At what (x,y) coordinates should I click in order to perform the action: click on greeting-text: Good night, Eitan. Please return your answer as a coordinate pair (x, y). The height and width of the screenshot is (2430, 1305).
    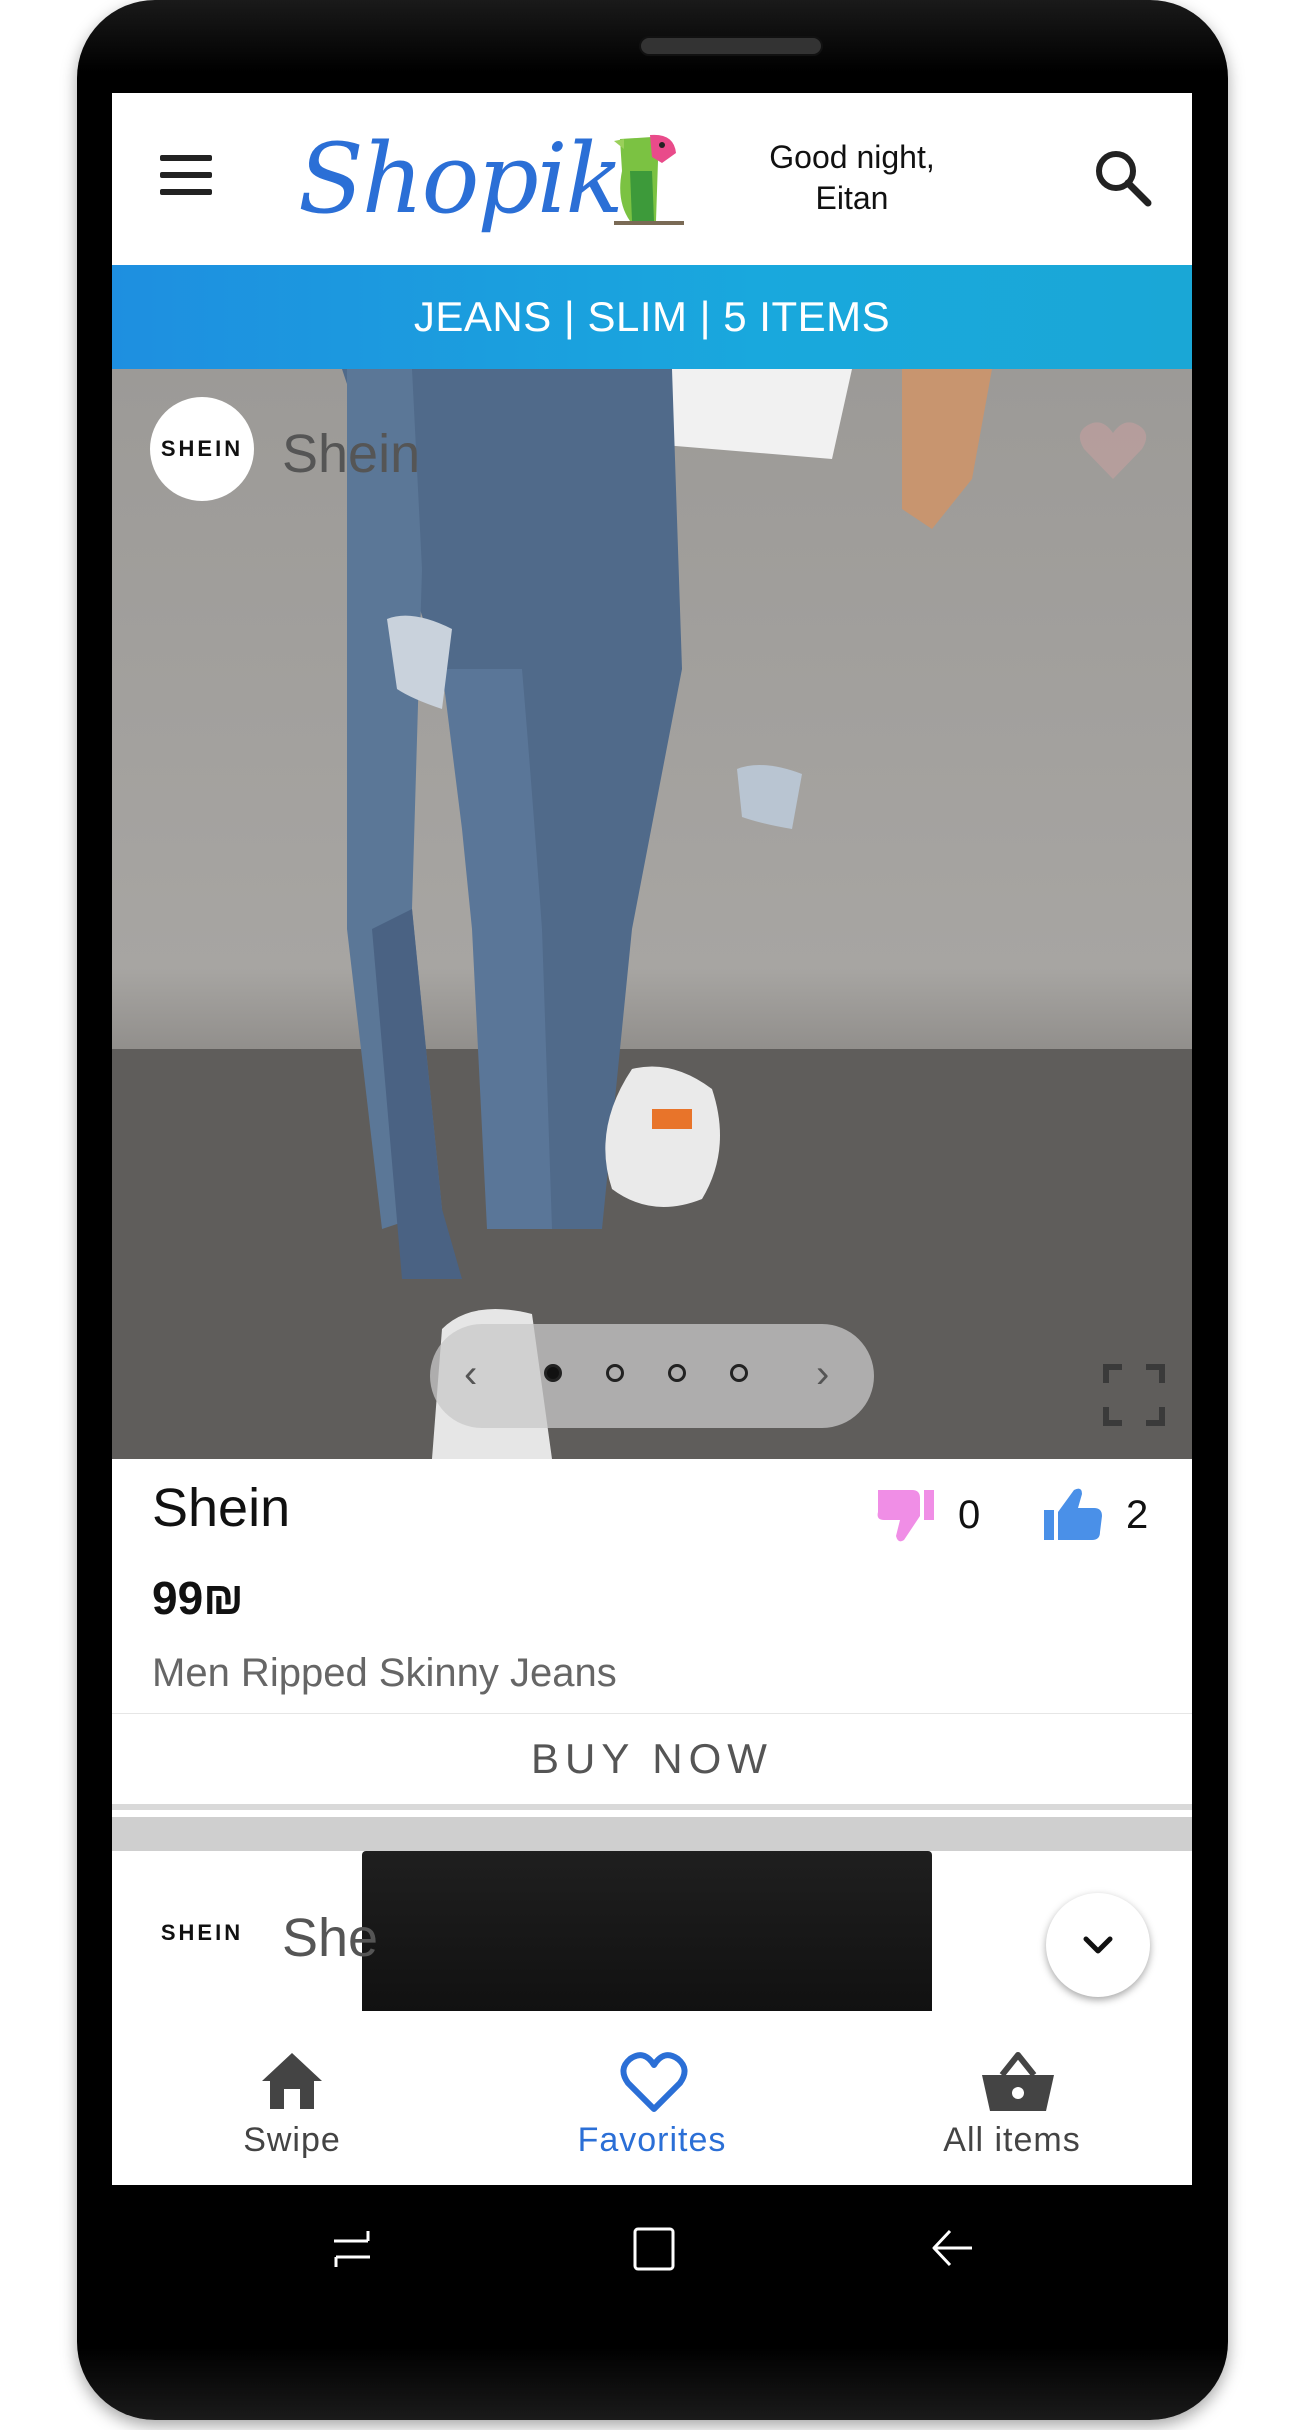
    Looking at the image, I should click on (852, 178).